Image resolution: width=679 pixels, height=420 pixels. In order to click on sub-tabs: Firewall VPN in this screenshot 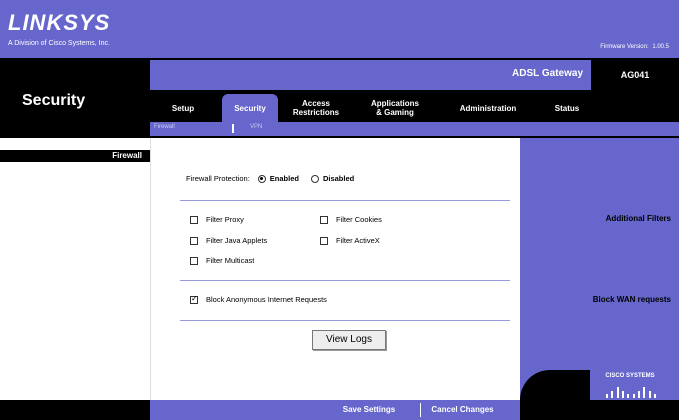, I will do `click(414, 129)`.